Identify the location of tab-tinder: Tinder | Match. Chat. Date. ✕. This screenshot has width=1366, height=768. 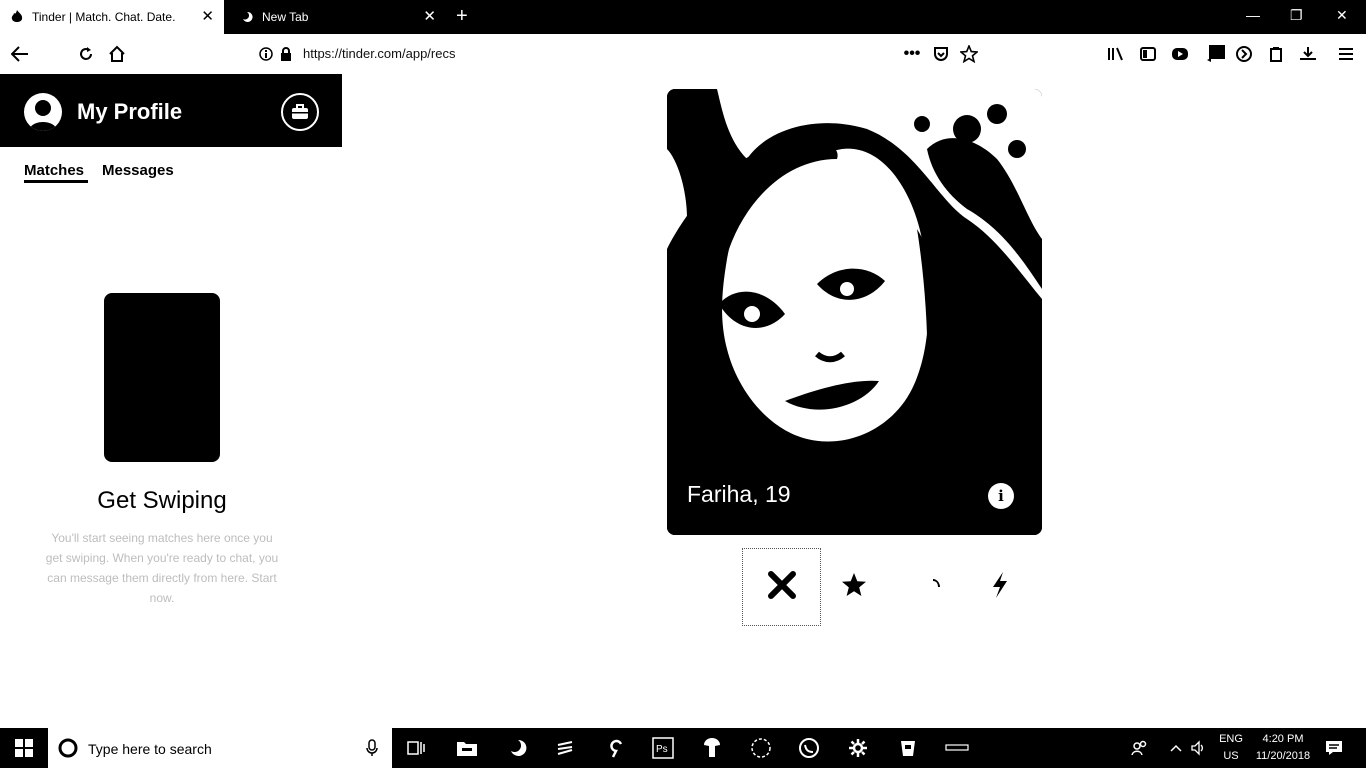
(112, 17).